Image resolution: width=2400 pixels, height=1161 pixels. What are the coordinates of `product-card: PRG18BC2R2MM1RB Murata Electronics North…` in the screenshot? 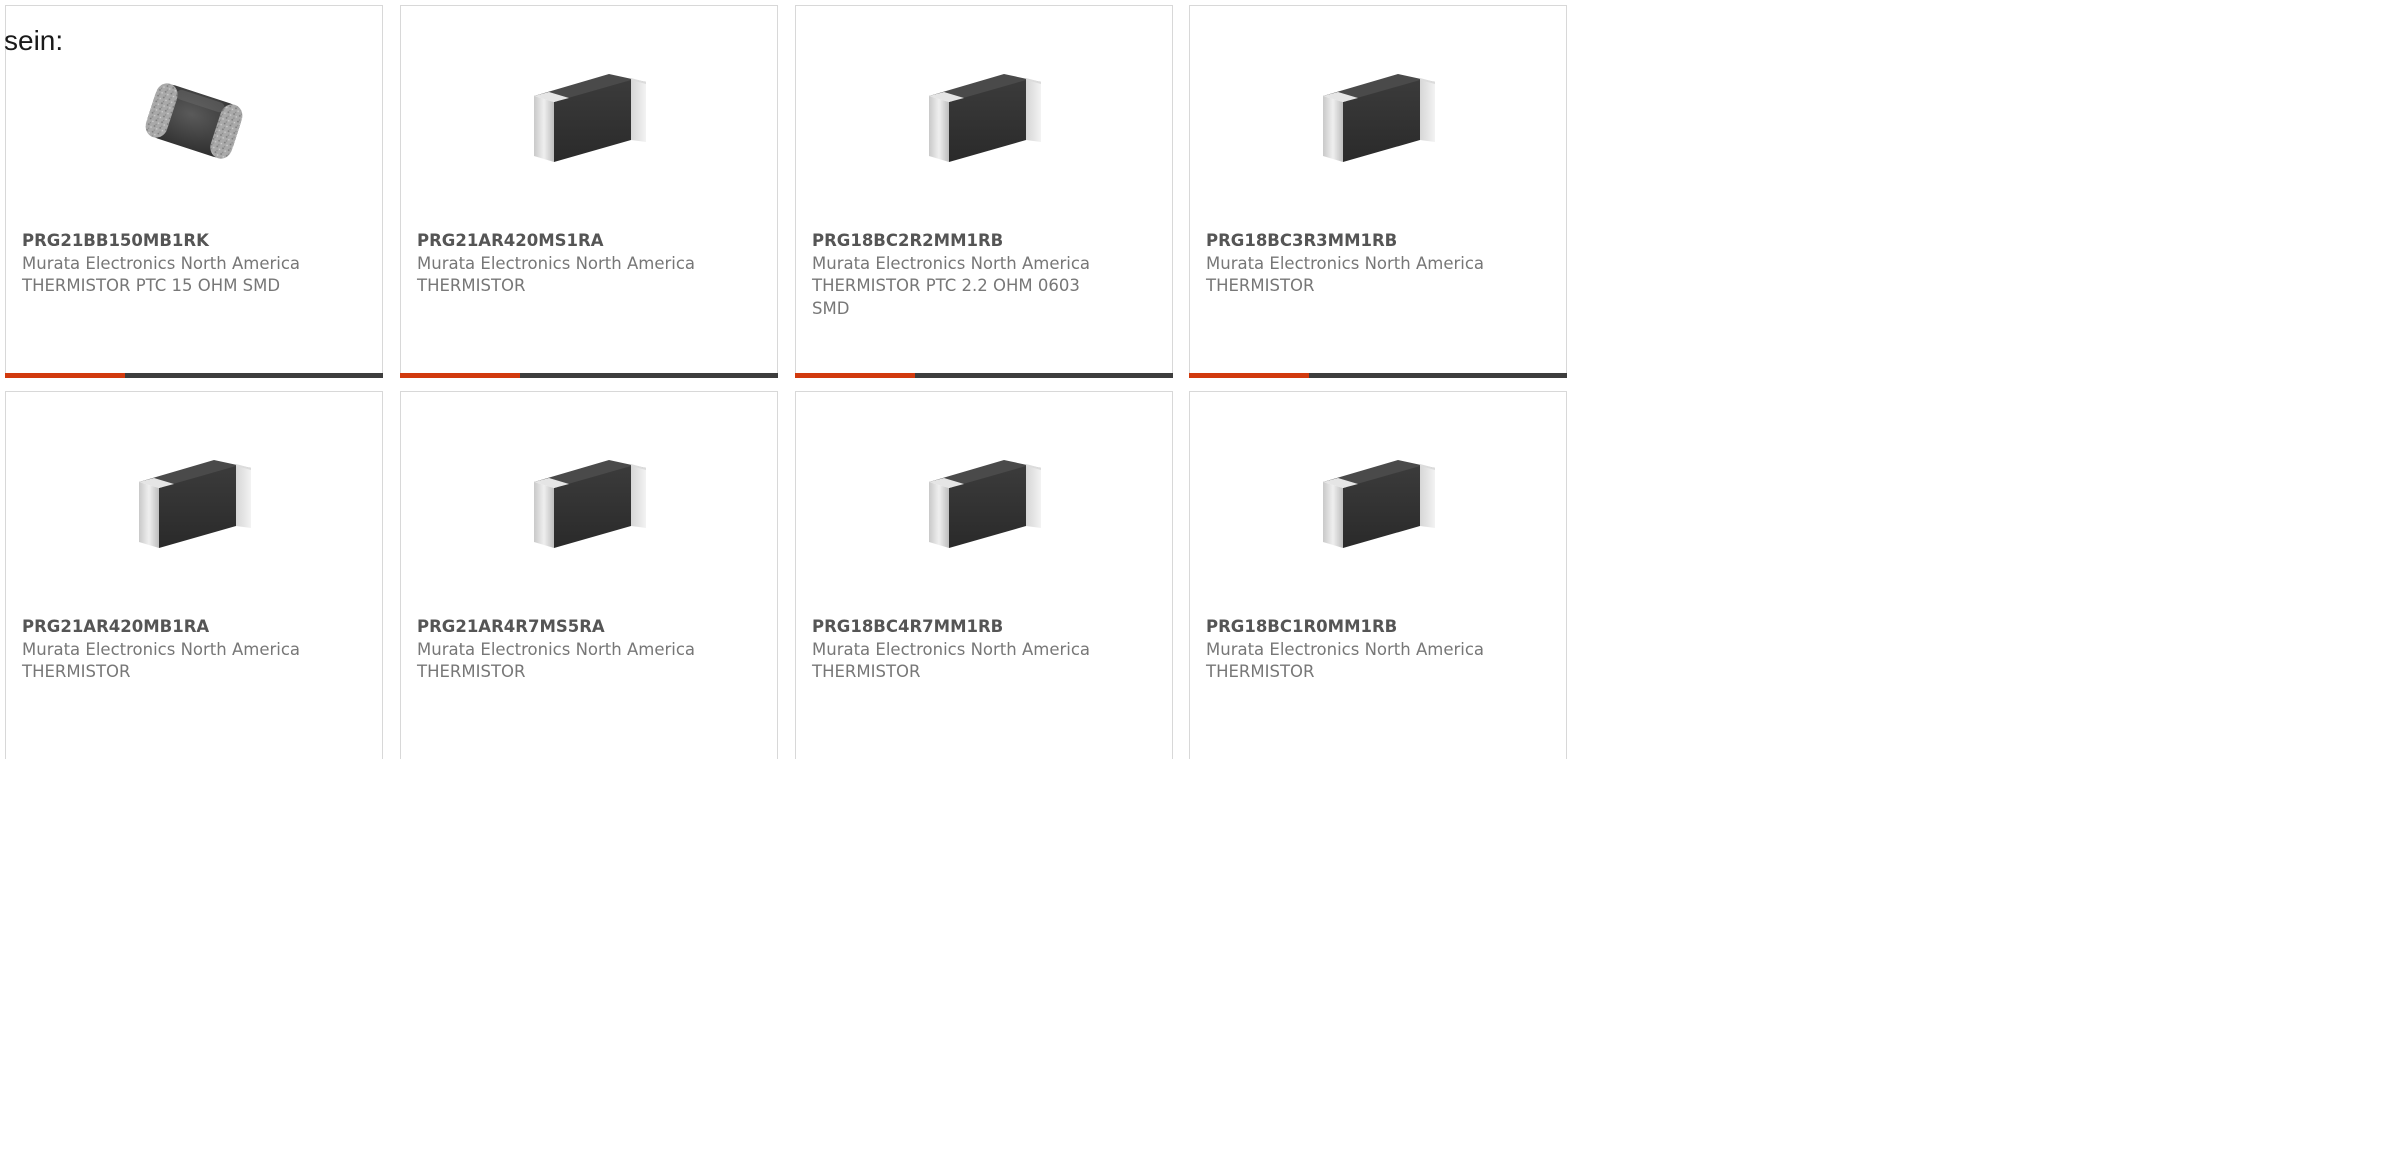 It's located at (984, 191).